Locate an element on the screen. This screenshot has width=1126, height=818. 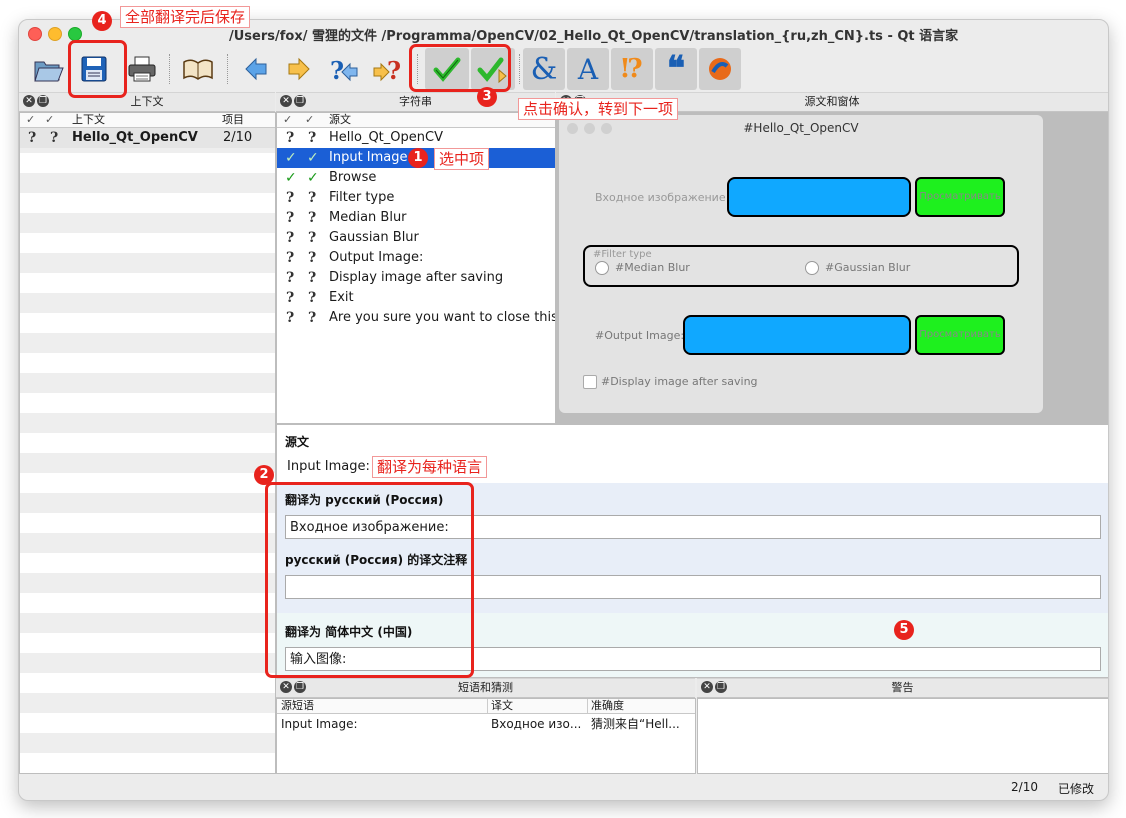
prev-icon is located at coordinates (256, 69).